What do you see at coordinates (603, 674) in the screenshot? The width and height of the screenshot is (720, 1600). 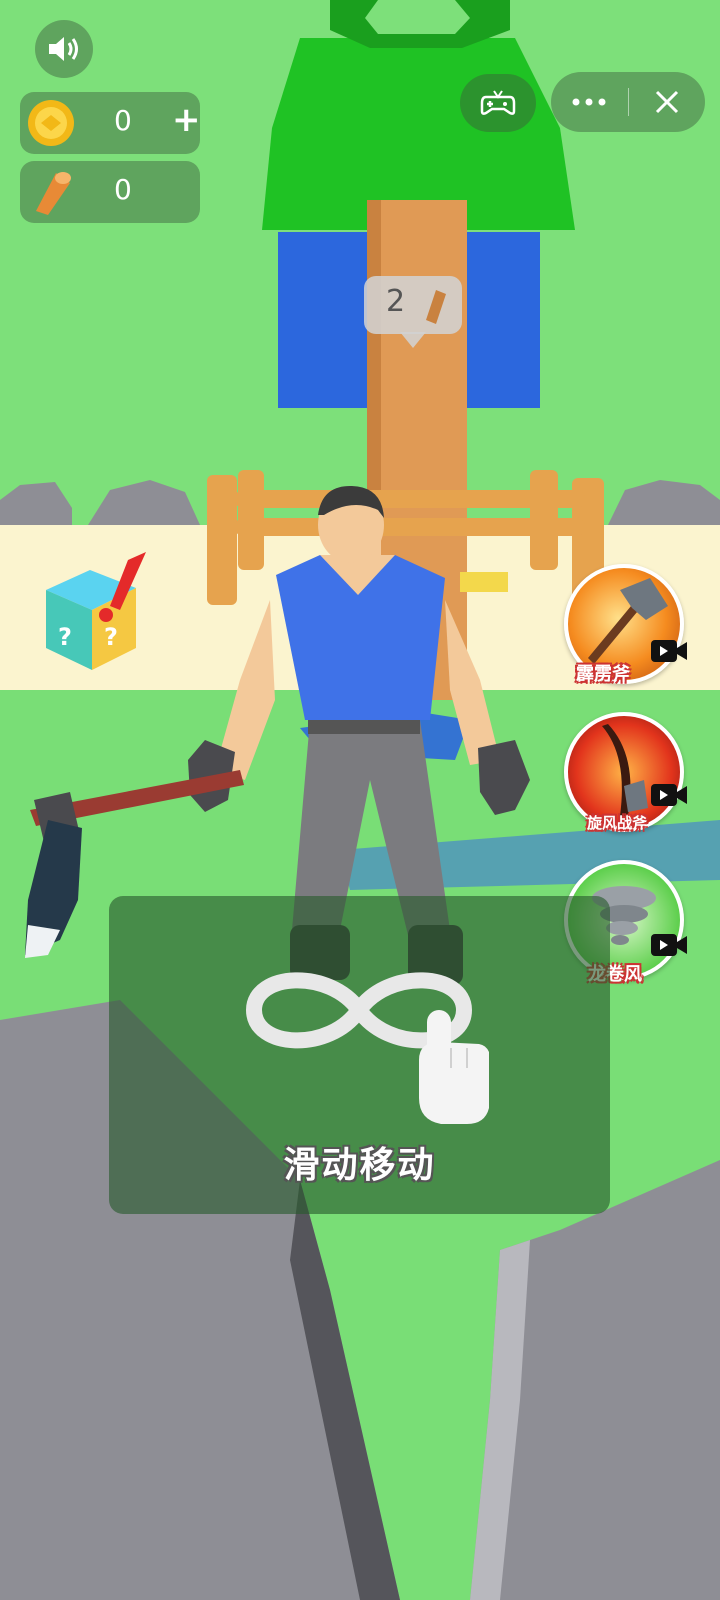 I see `skill-thunder-axe-label: 霹雳斧` at bounding box center [603, 674].